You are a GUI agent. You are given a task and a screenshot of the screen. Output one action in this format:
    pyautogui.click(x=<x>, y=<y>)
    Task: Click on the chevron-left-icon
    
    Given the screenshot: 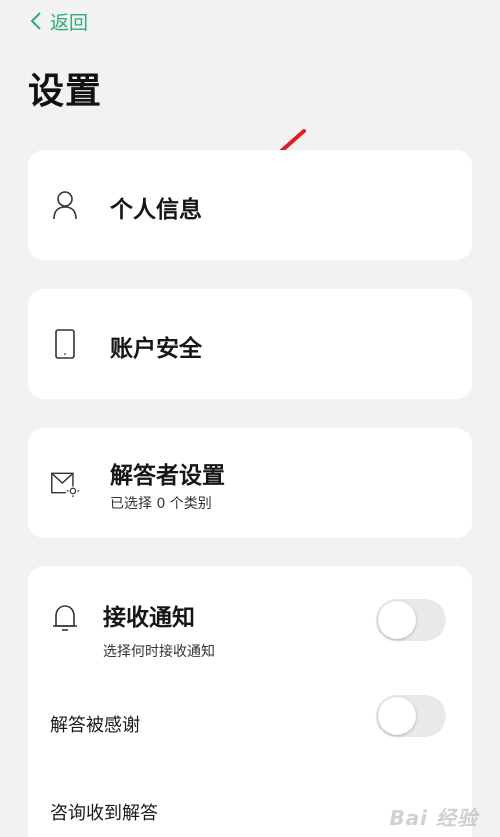 What is the action you would take?
    pyautogui.click(x=36, y=21)
    